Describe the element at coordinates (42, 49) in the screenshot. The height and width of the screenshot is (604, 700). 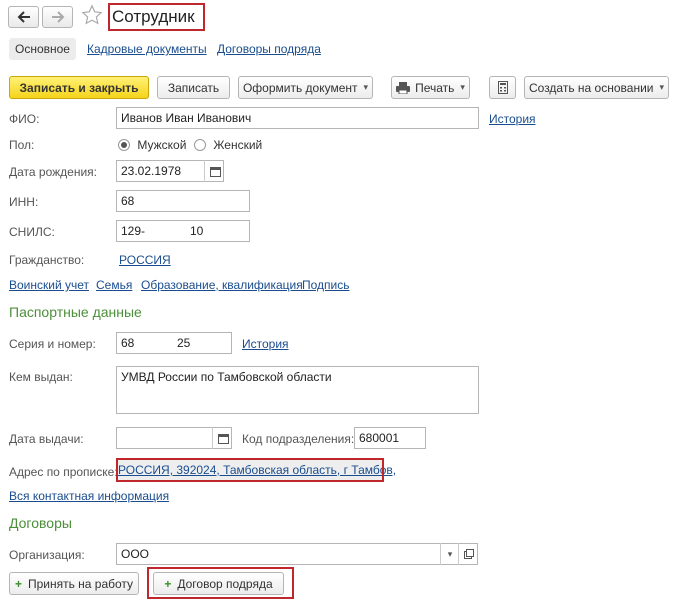
I see `tab-main: Основное` at that location.